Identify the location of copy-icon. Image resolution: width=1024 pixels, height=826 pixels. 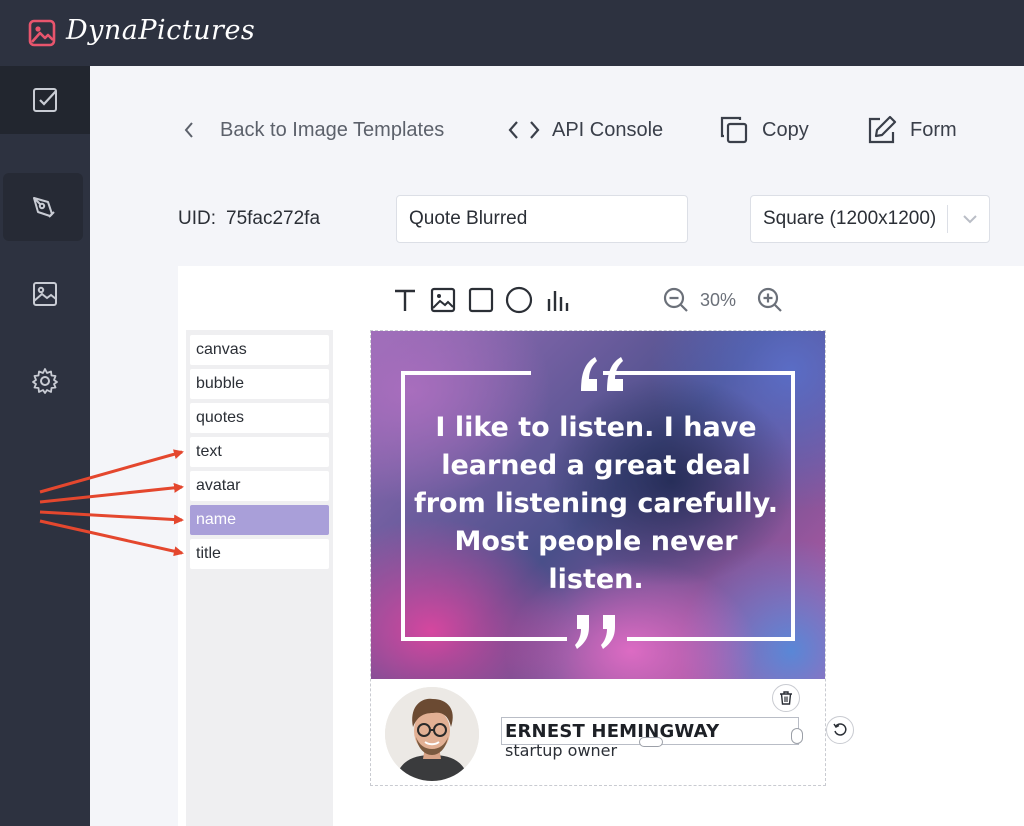
(734, 130).